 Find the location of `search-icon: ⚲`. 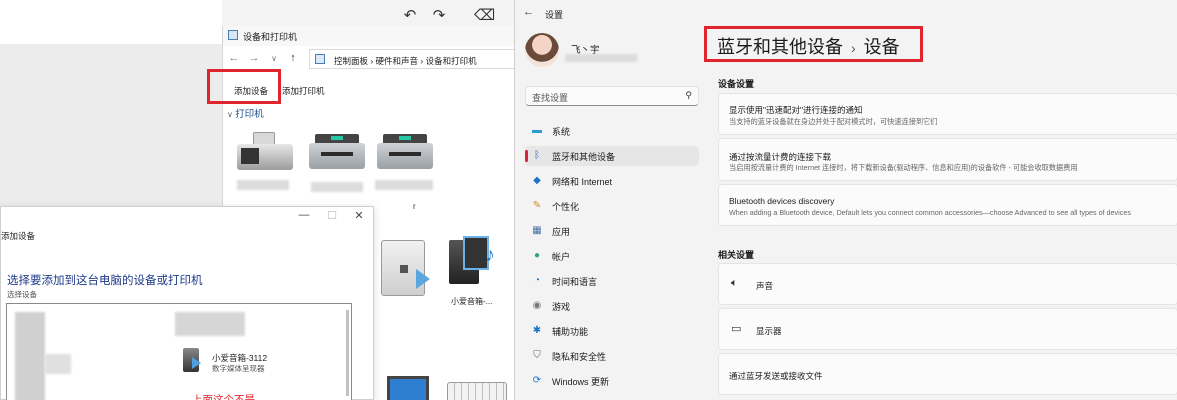

search-icon: ⚲ is located at coordinates (688, 95).